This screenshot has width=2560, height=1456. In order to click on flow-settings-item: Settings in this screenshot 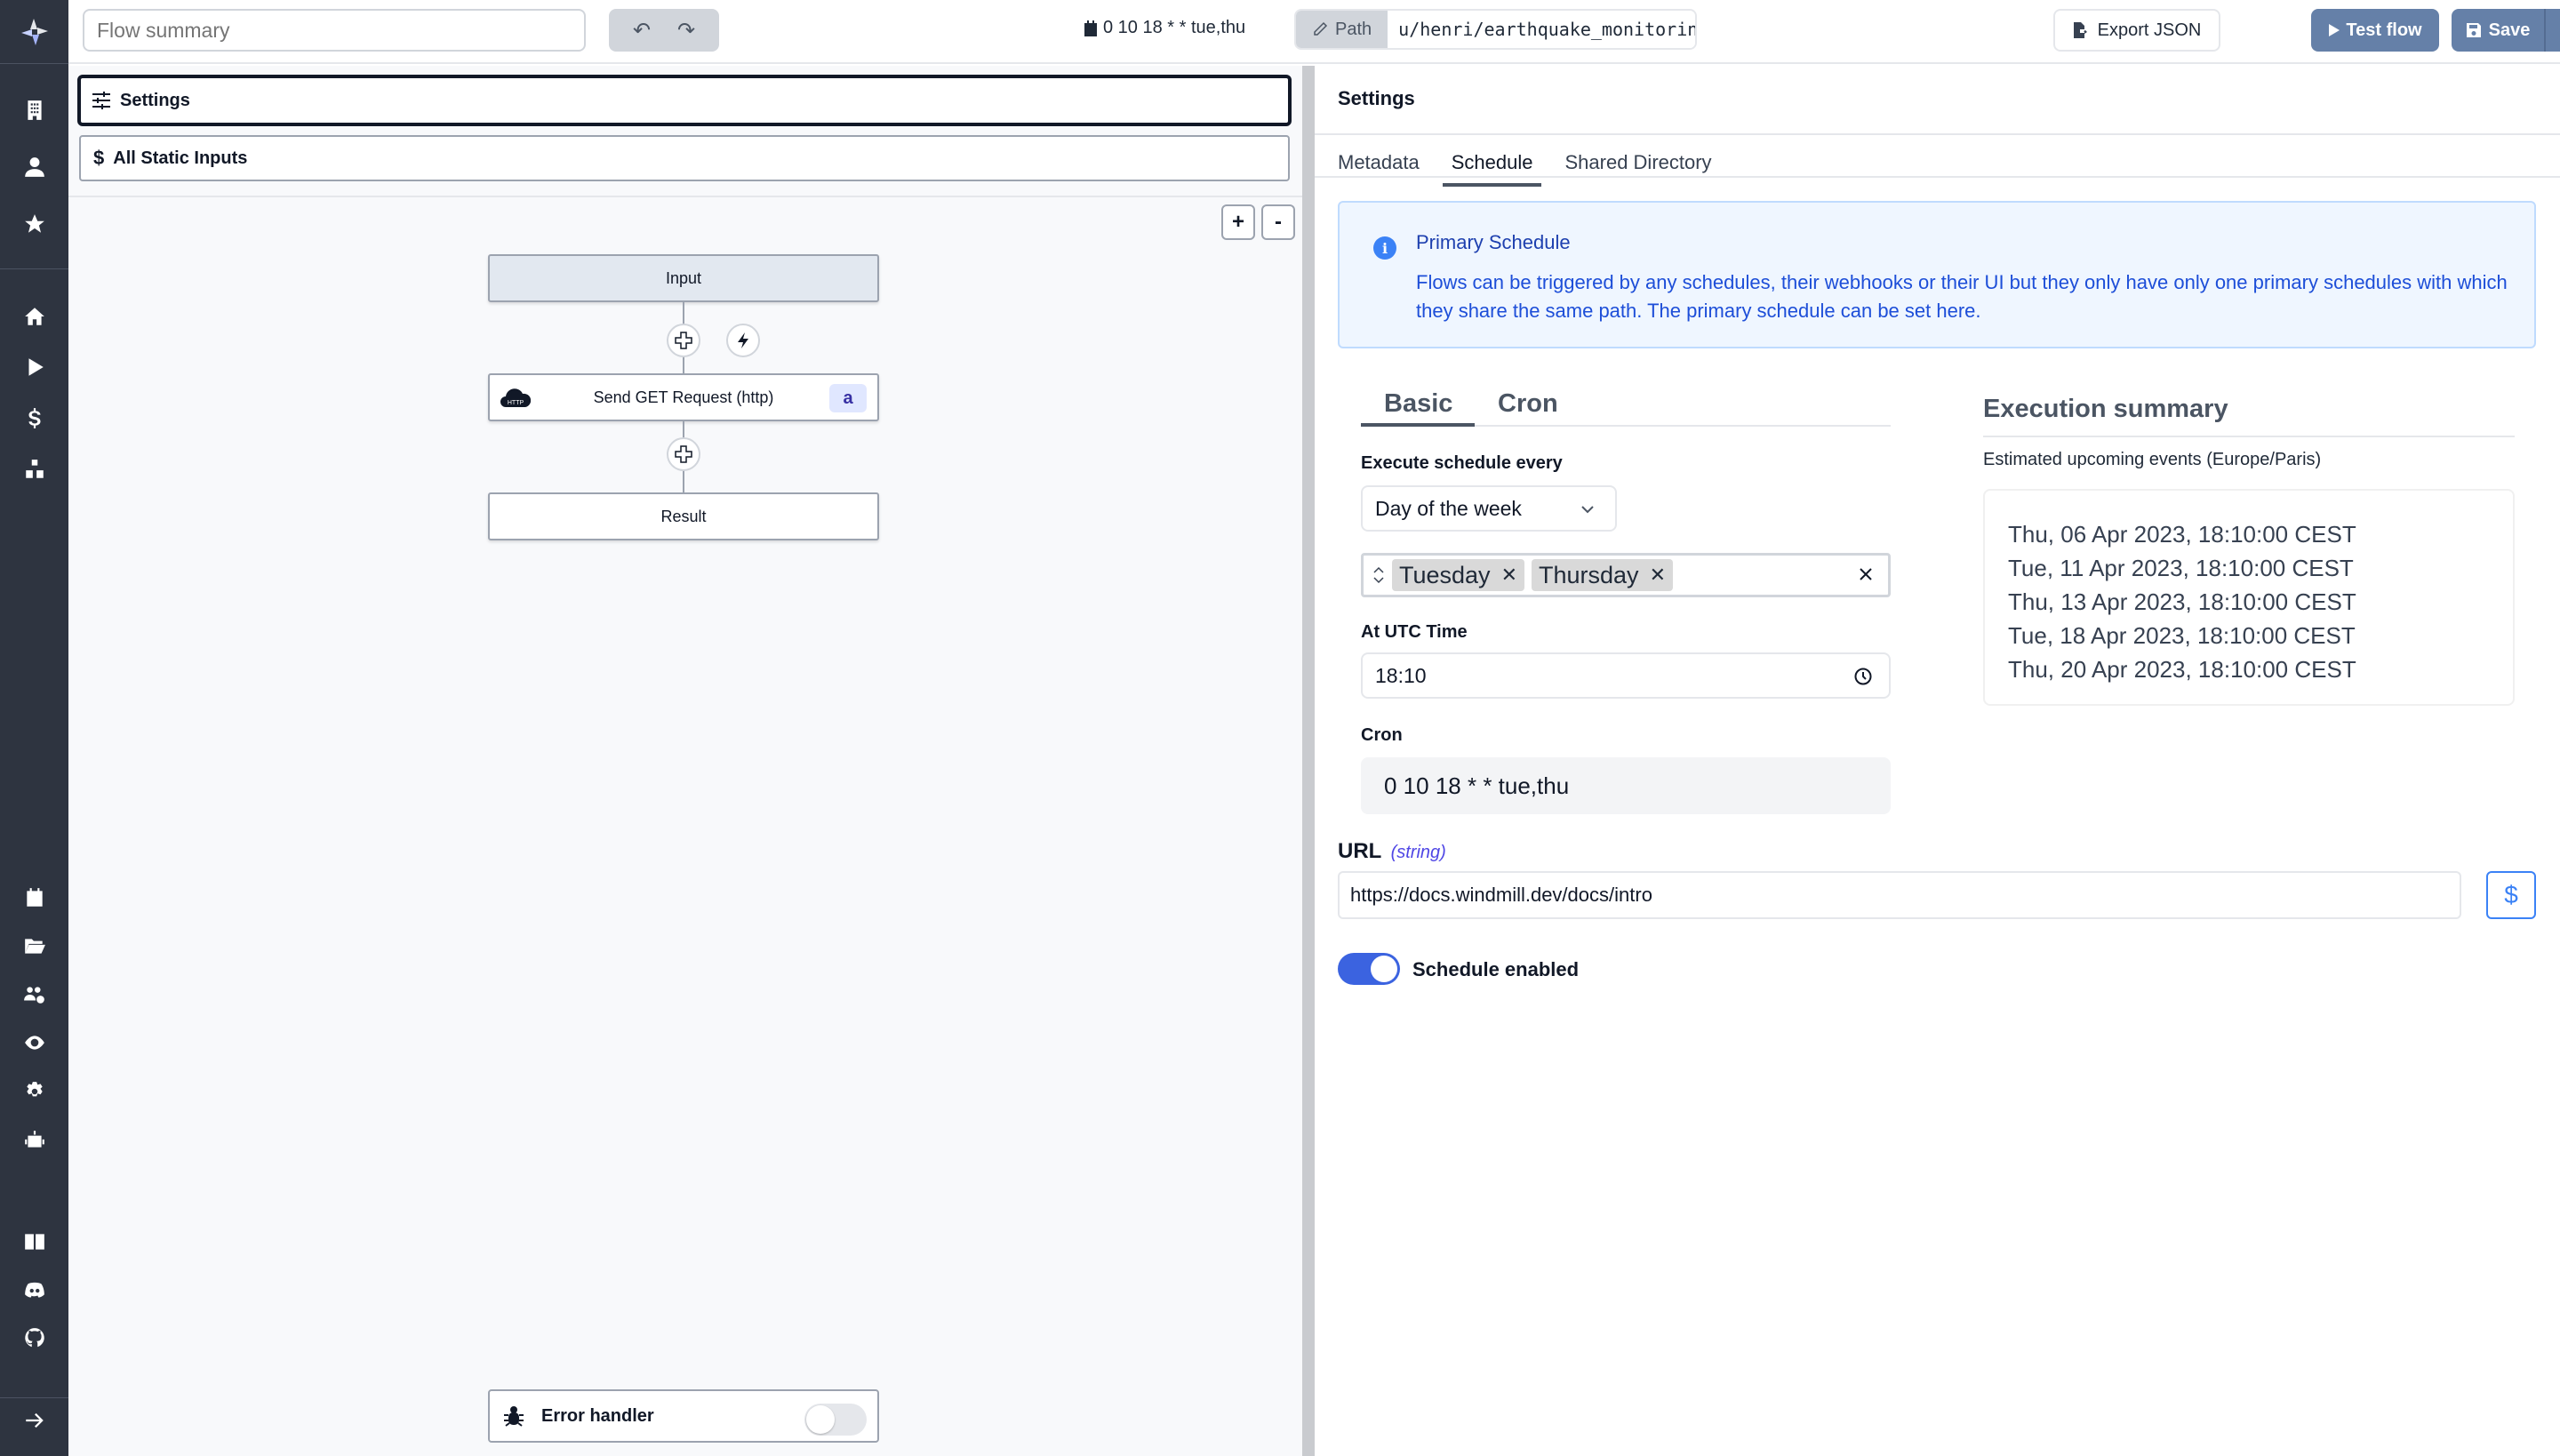, I will do `click(684, 100)`.